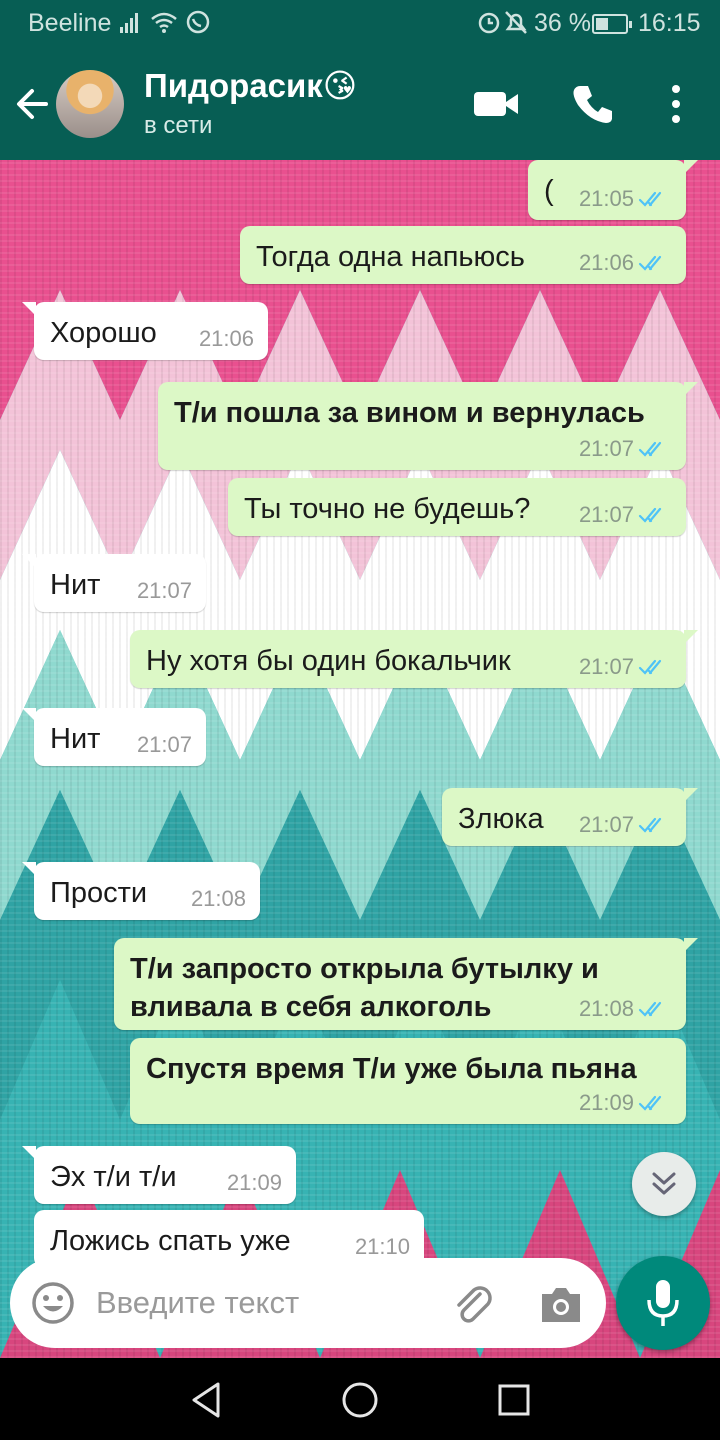 This screenshot has height=1440, width=720. I want to click on battery-icon, so click(612, 24).